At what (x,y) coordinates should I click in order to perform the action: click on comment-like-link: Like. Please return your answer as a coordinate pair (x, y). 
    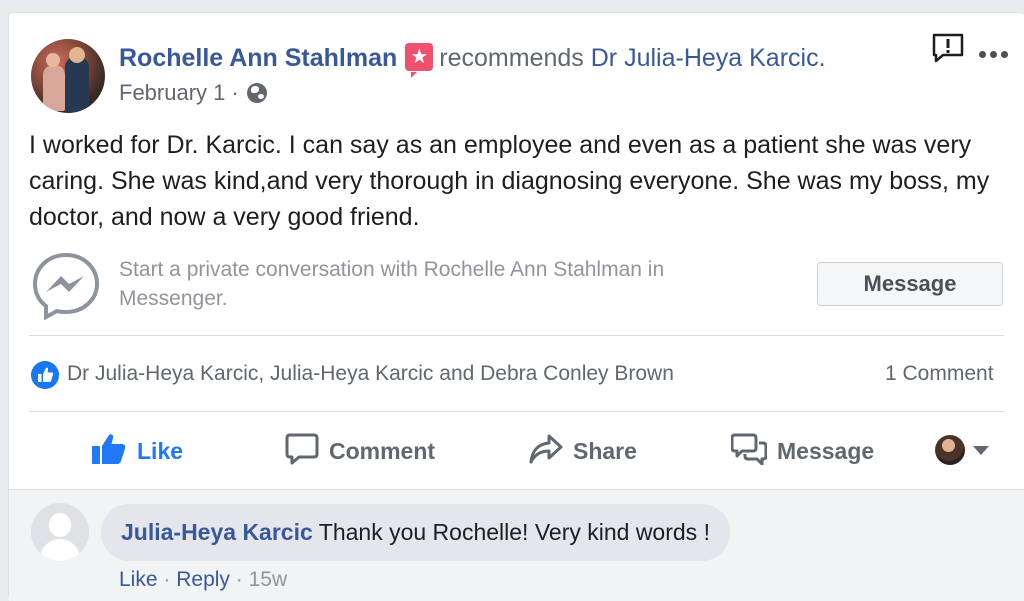
    Looking at the image, I should click on (138, 579).